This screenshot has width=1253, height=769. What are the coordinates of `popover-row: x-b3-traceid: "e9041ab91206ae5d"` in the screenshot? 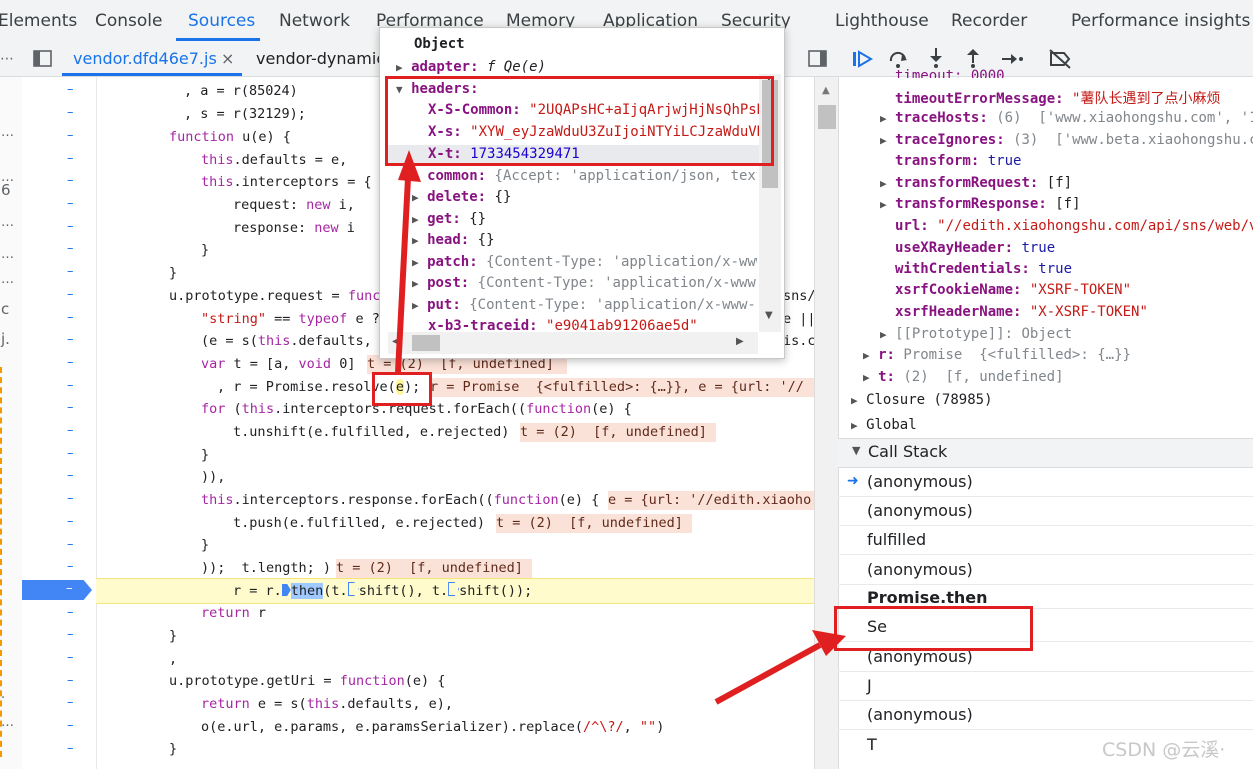 It's located at (593, 324).